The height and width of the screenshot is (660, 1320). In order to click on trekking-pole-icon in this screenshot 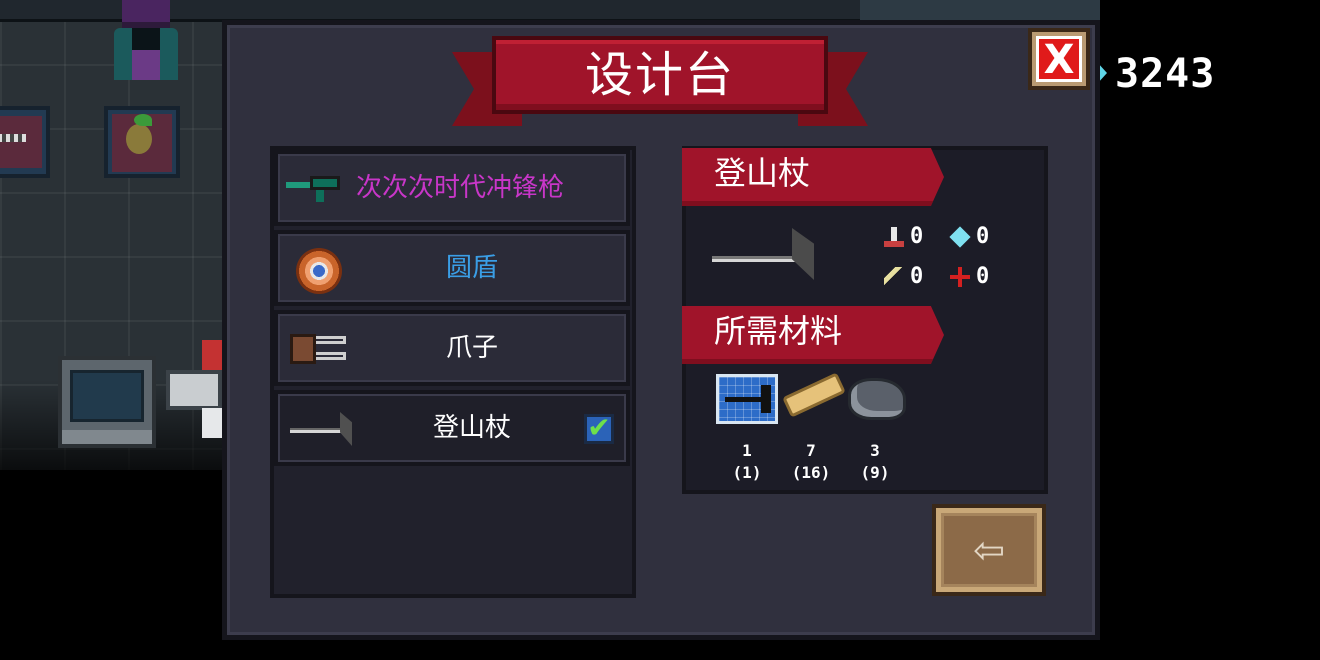, I will do `click(319, 428)`.